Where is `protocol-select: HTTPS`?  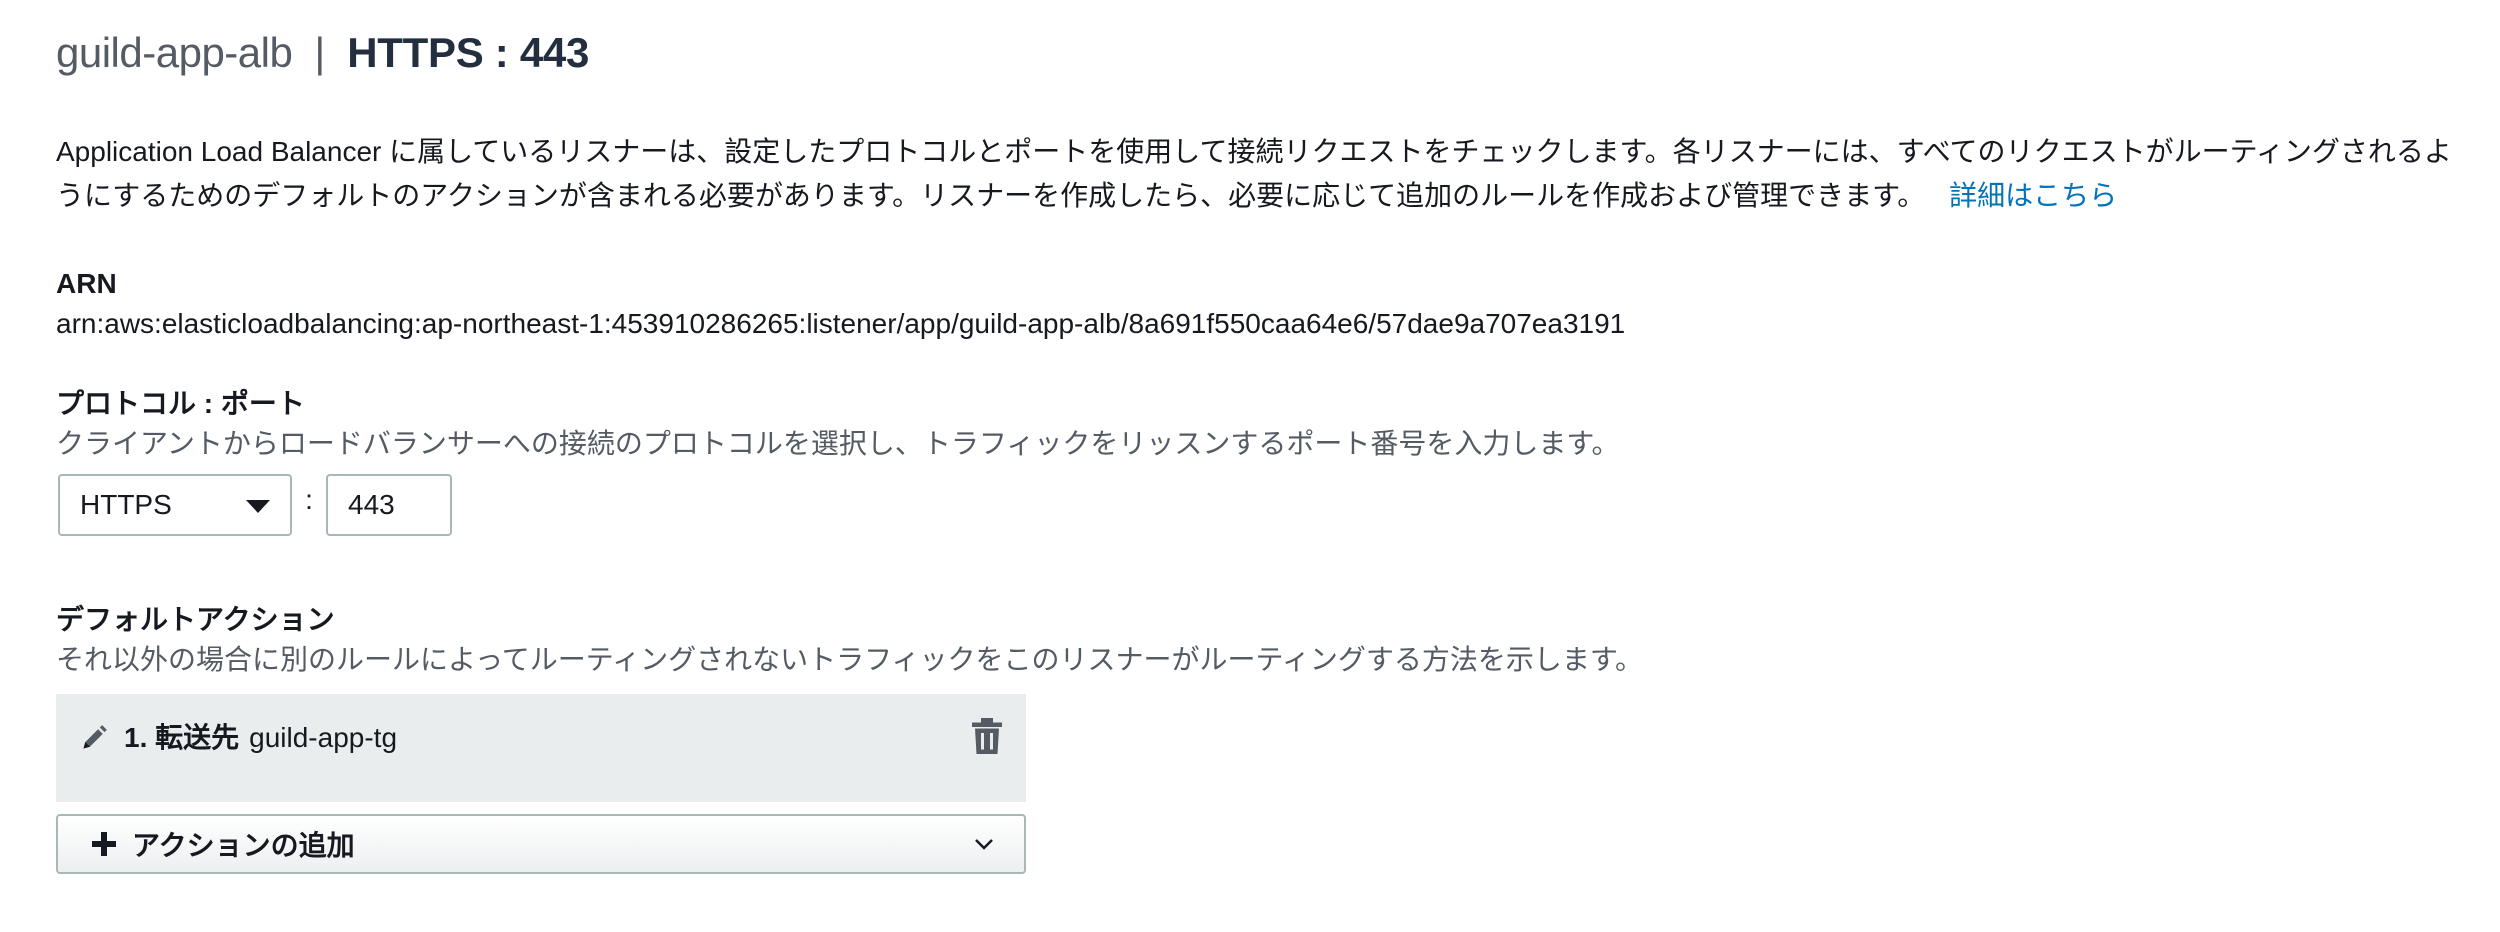 protocol-select: HTTPS is located at coordinates (175, 505).